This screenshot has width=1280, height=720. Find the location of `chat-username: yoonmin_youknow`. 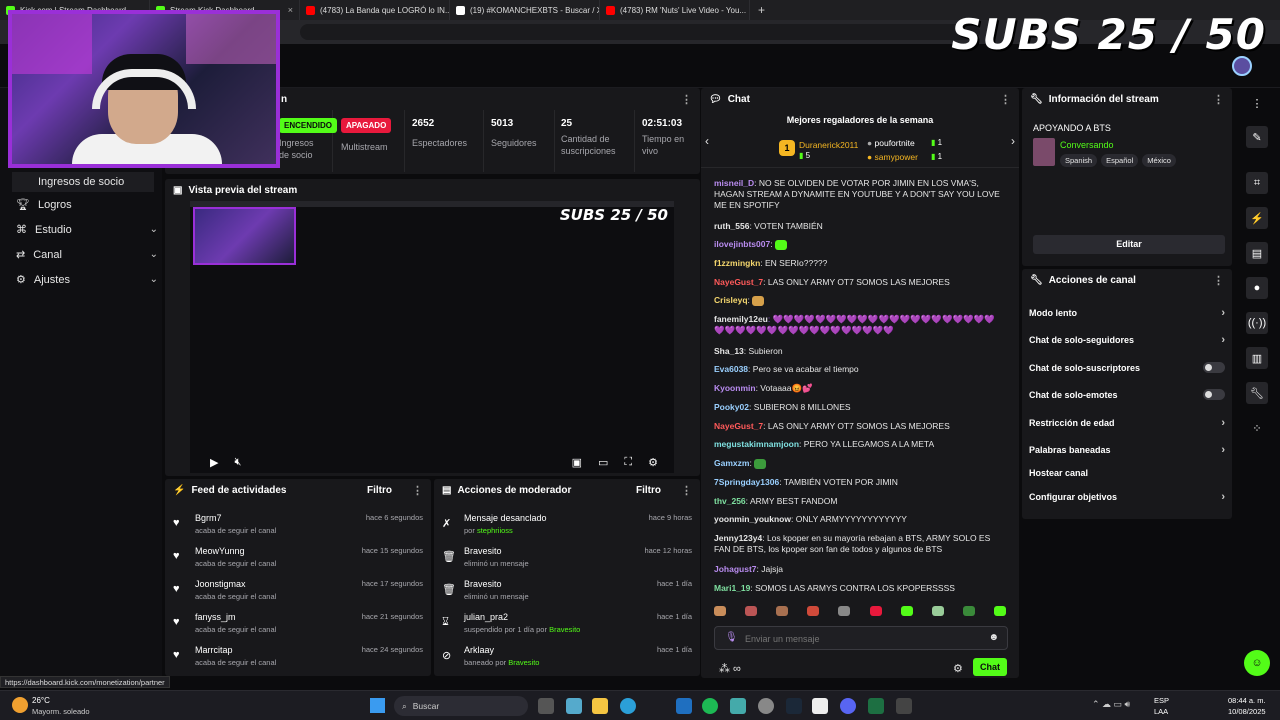

chat-username: yoonmin_youknow is located at coordinates (752, 519).